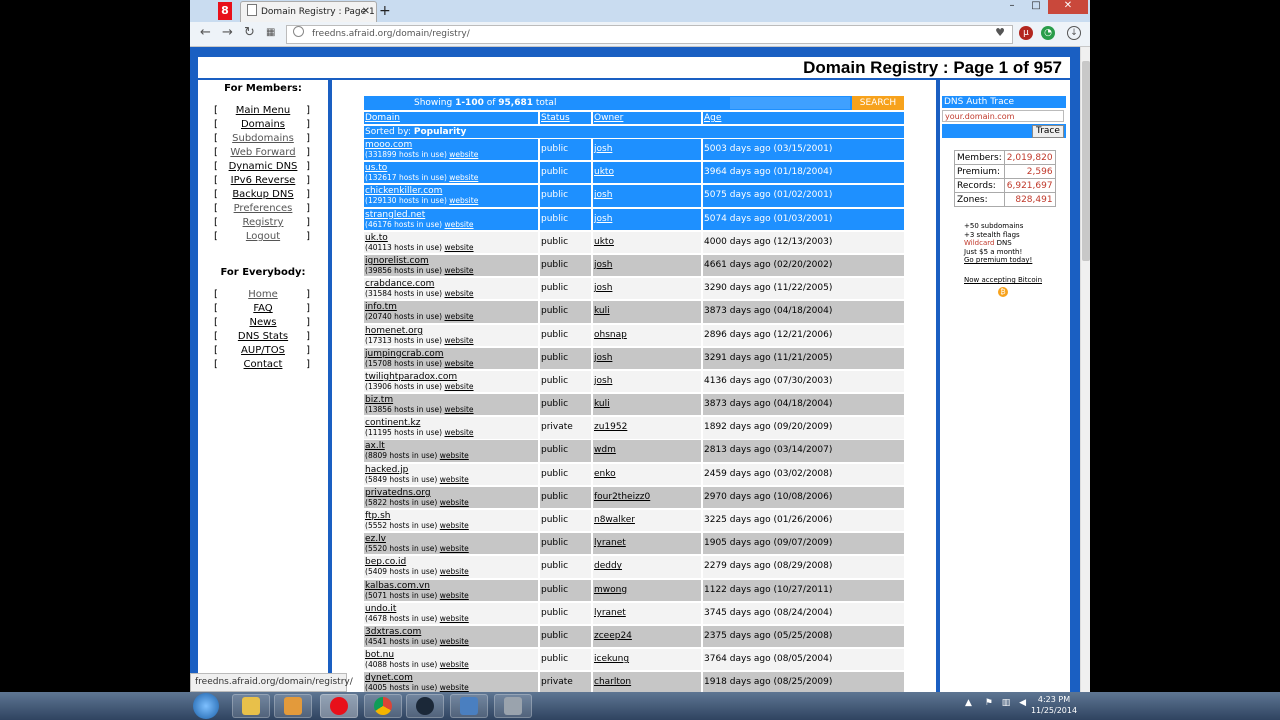 This screenshot has height=720, width=1280. What do you see at coordinates (263, 236) in the screenshot?
I see `nav-link-logout: Logout` at bounding box center [263, 236].